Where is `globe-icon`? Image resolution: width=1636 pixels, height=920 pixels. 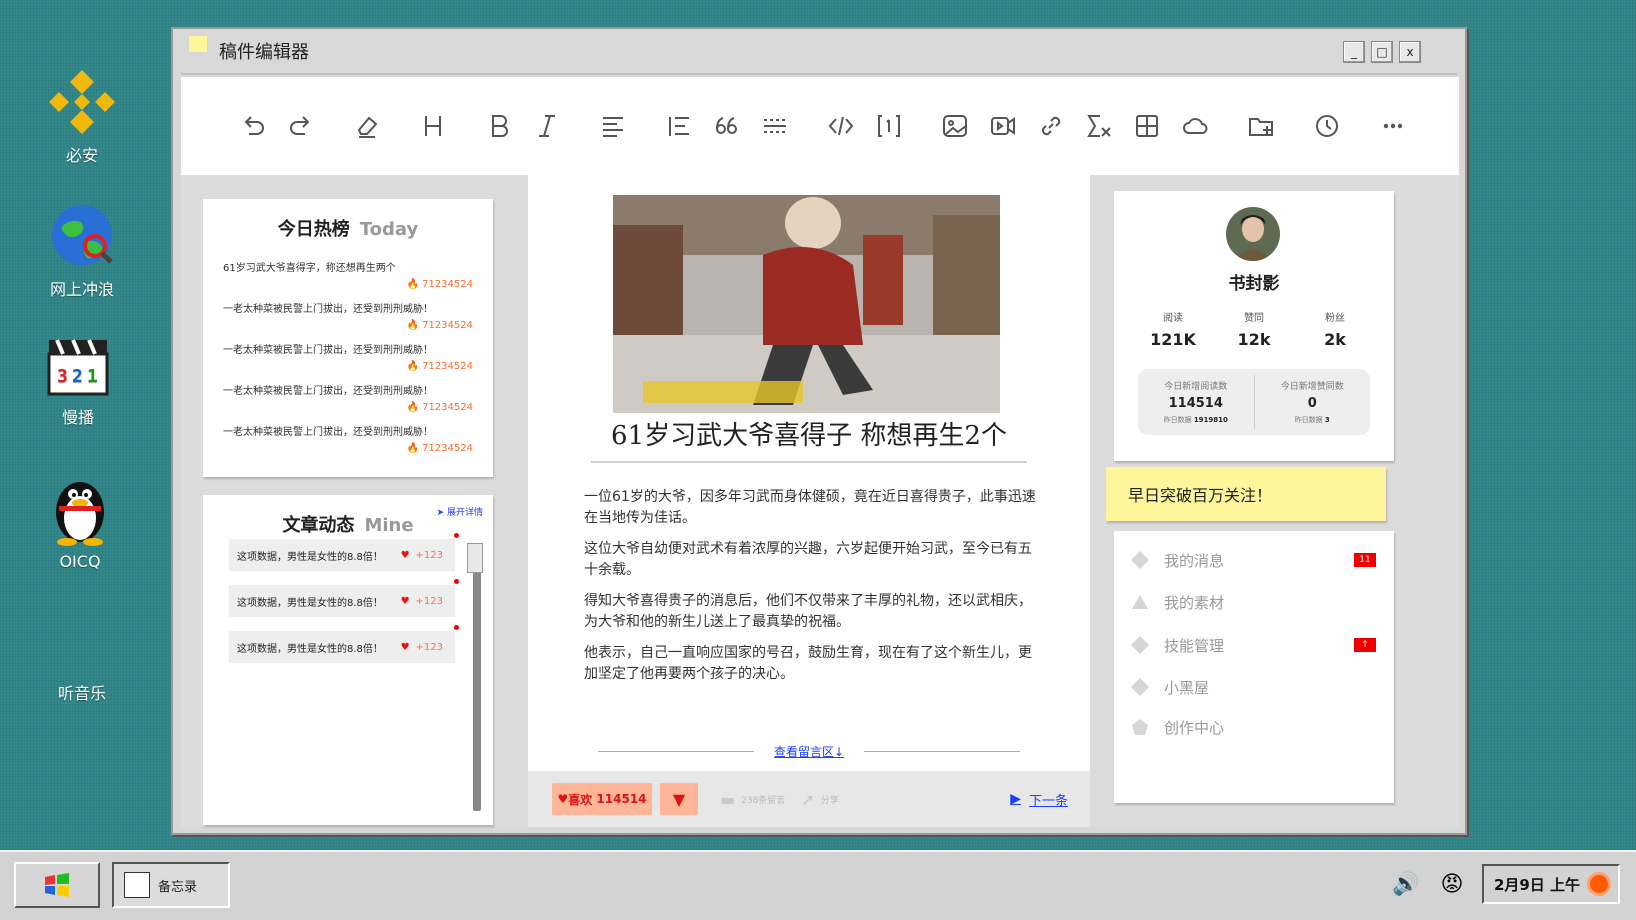
globe-icon is located at coordinates (82, 235).